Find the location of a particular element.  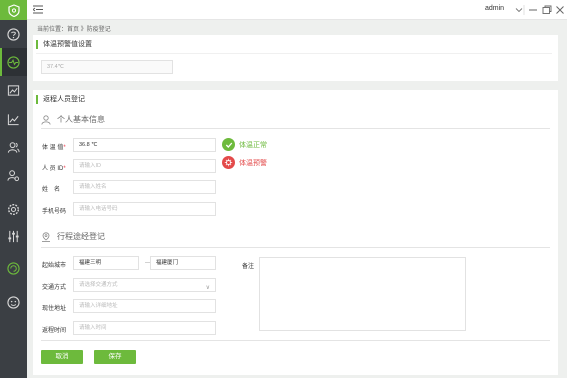

chart-icon is located at coordinates (13, 90).